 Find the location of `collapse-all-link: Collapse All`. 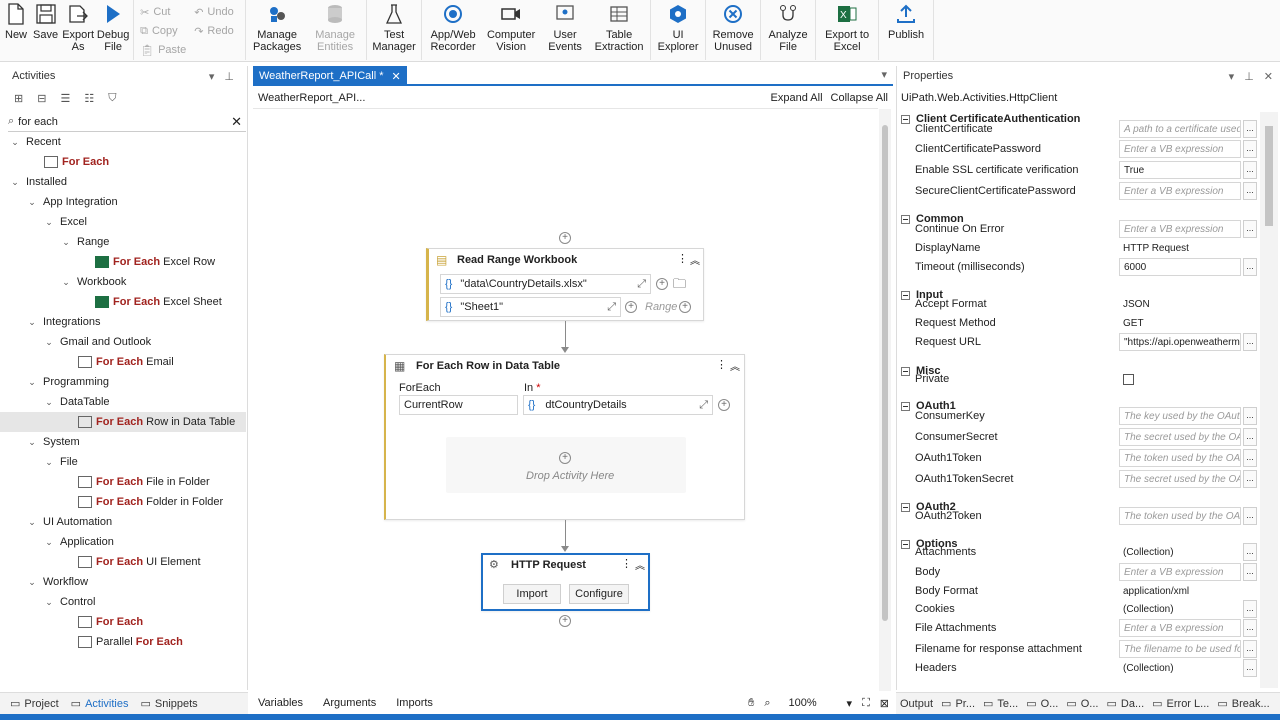

collapse-all-link: Collapse All is located at coordinates (859, 98).